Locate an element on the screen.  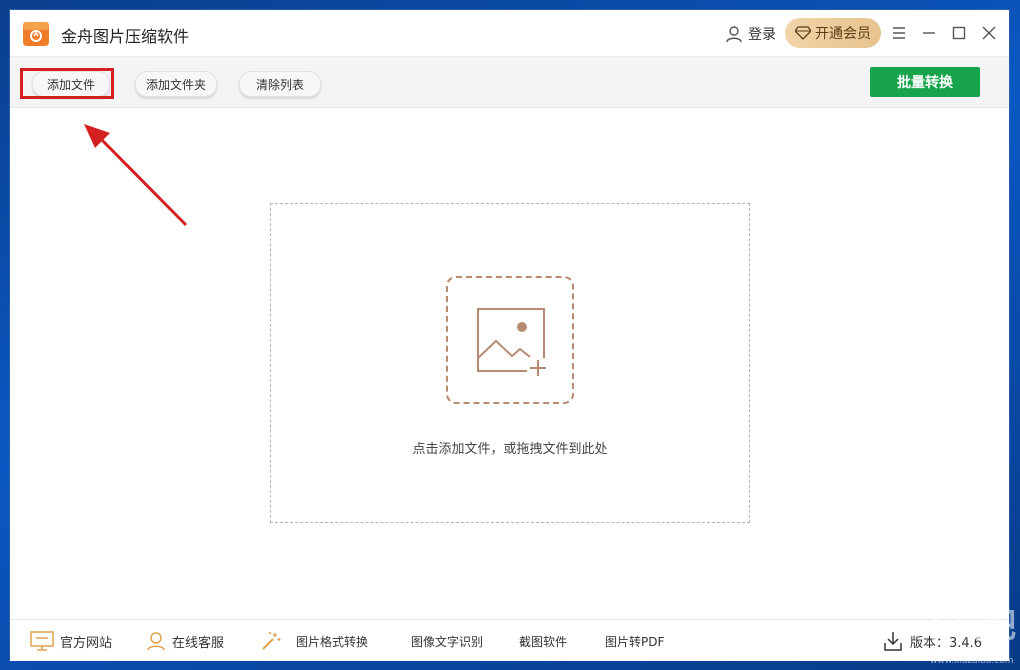
drop-hint-text: 点击添加文件，或拖拽文件到此处 is located at coordinates (510, 449).